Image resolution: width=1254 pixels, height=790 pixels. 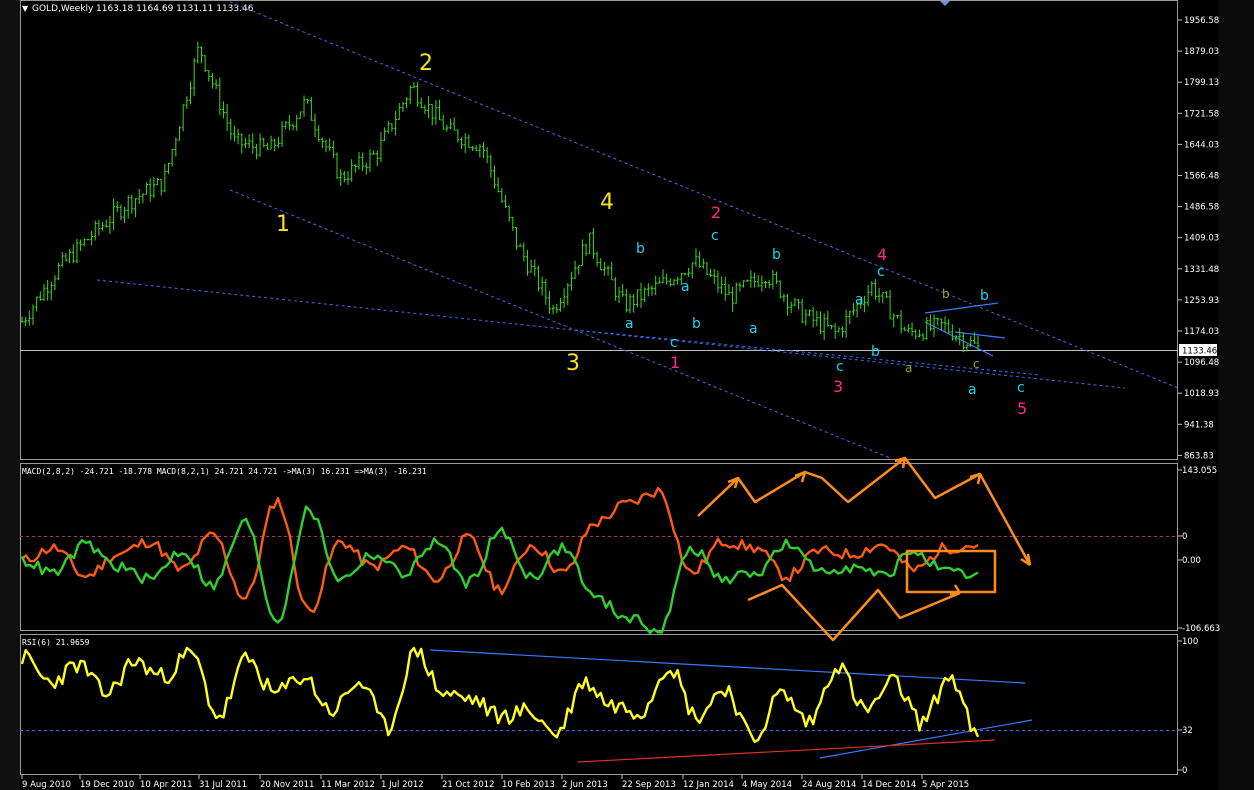 I want to click on macd-series-line, so click(x=499, y=570).